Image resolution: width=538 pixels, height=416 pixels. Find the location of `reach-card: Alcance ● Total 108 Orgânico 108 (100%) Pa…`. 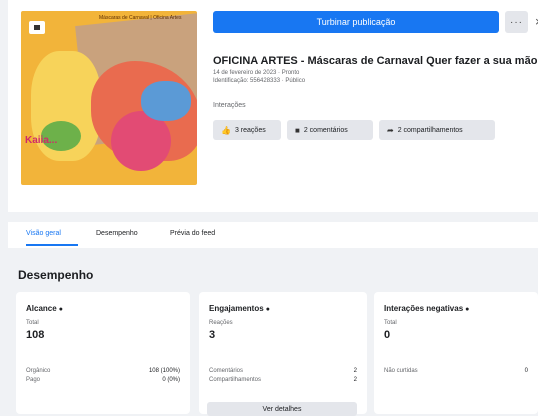

reach-card: Alcance ● Total 108 Orgânico 108 (100%) Pa… is located at coordinates (103, 353).